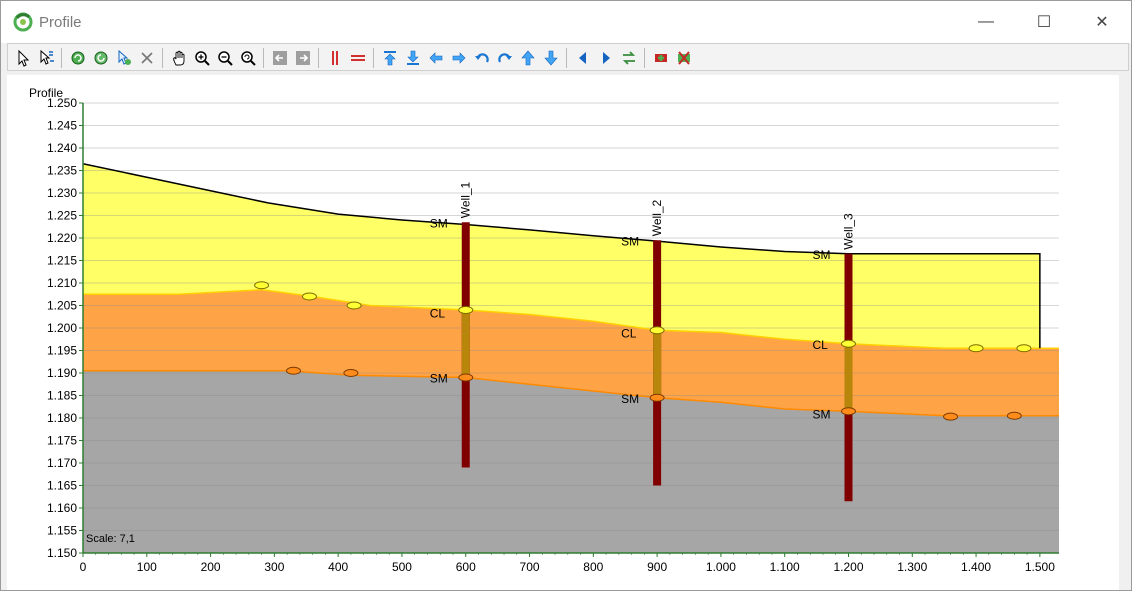 This screenshot has width=1132, height=591. I want to click on swap-icon, so click(628, 58).